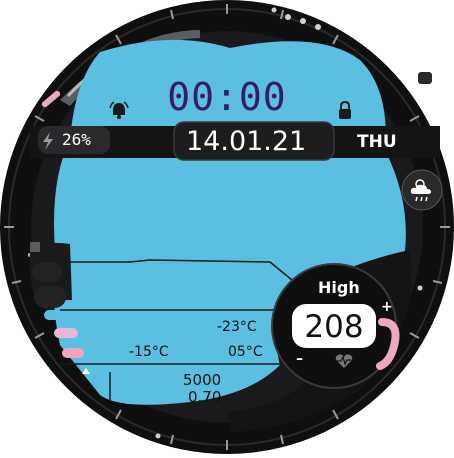  I want to click on temperature-3: 05°C, so click(245, 352).